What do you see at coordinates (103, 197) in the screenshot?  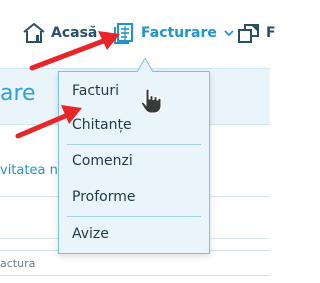 I see `menu-item-proforme: Proforme` at bounding box center [103, 197].